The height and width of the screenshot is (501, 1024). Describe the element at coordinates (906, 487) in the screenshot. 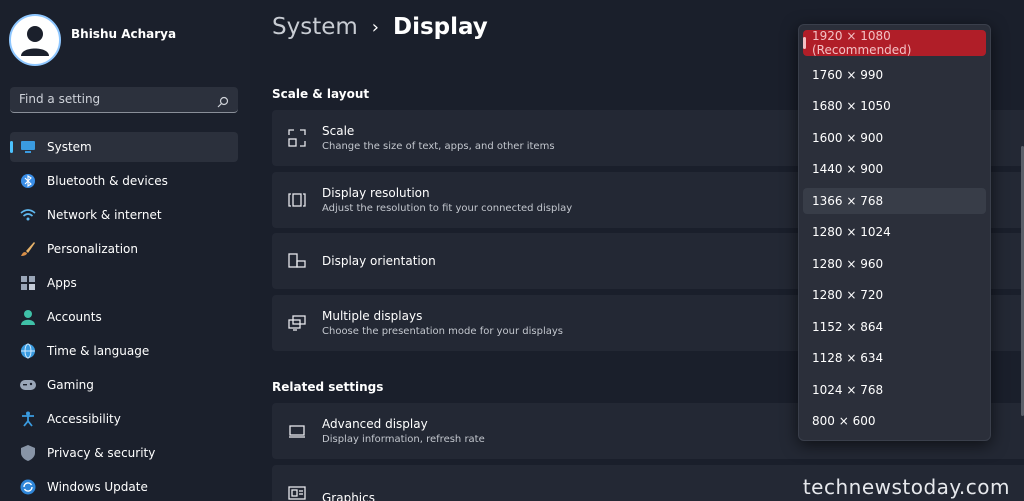

I see `watermark: technewstoday.com` at that location.